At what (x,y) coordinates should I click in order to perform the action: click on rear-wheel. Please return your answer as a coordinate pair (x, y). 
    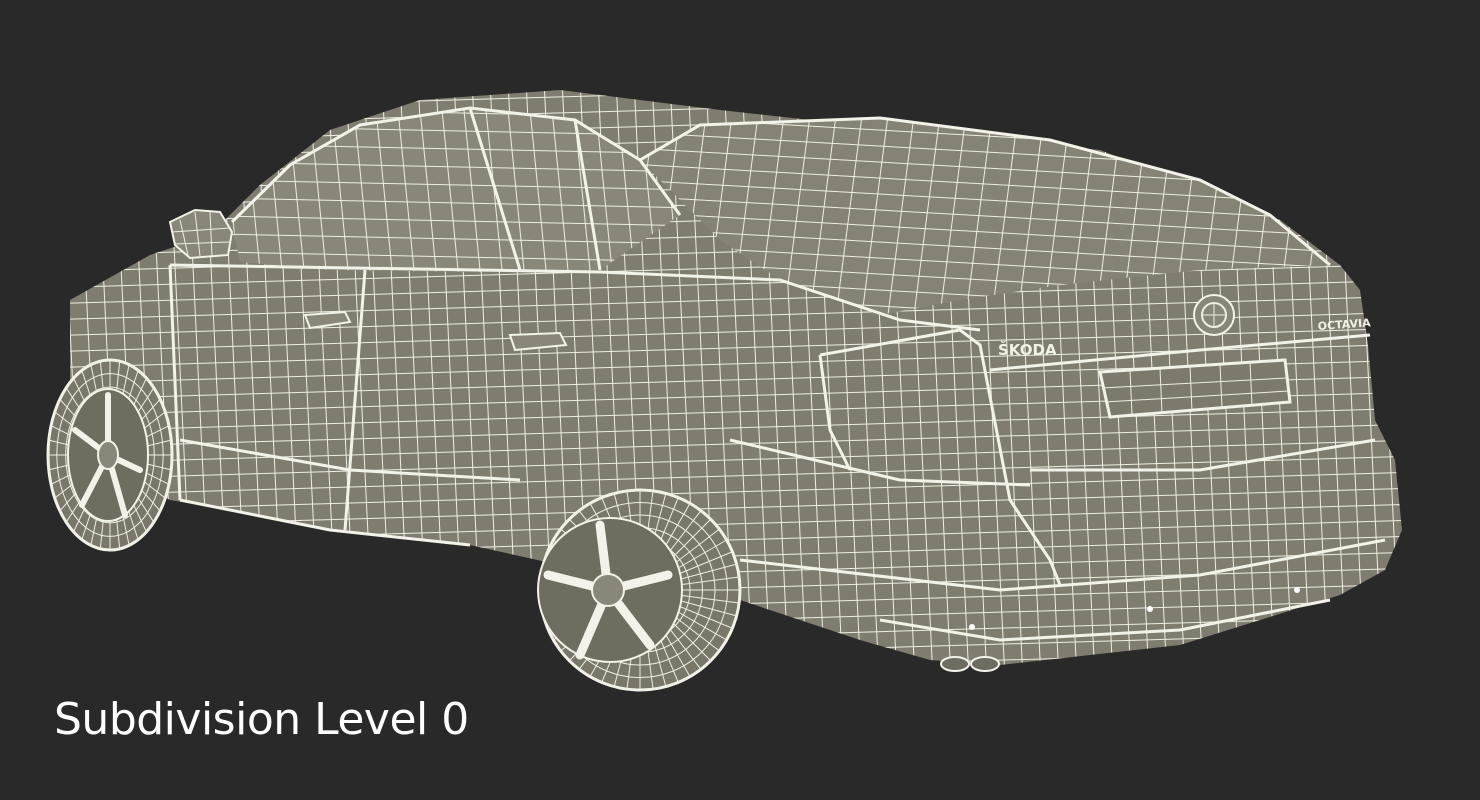
    Looking at the image, I should click on (639, 590).